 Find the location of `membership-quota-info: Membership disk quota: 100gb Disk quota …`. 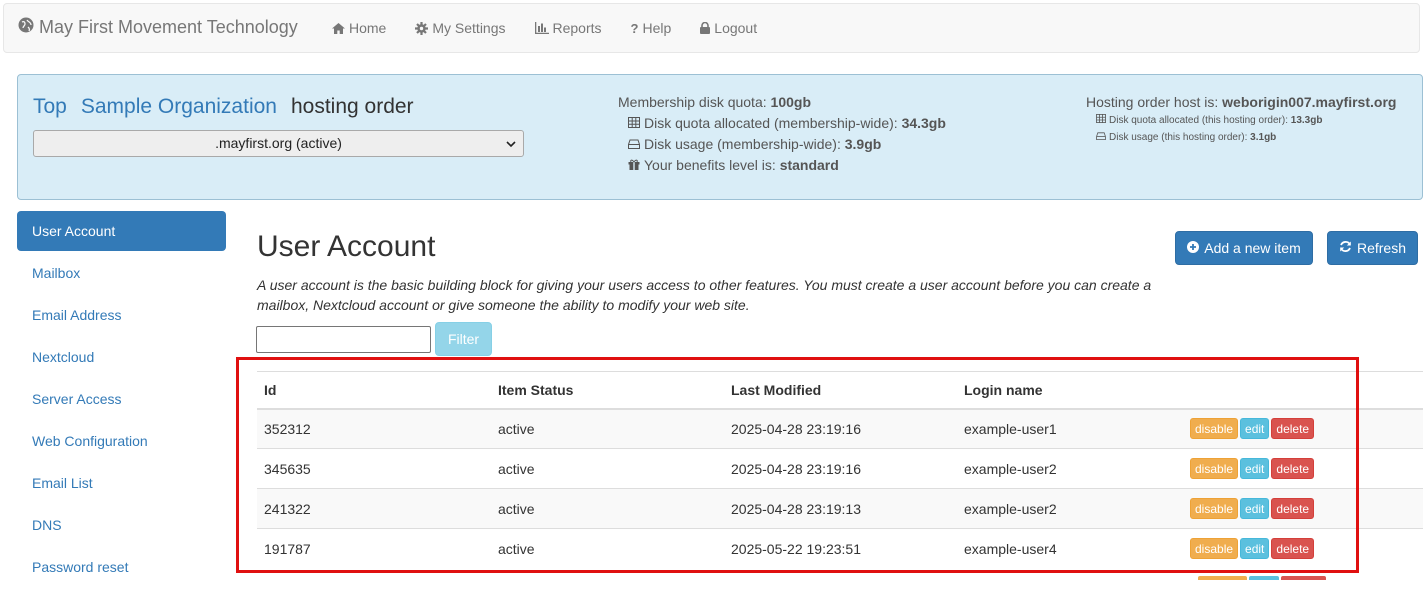

membership-quota-info: Membership disk quota: 100gb Disk quota … is located at coordinates (782, 134).